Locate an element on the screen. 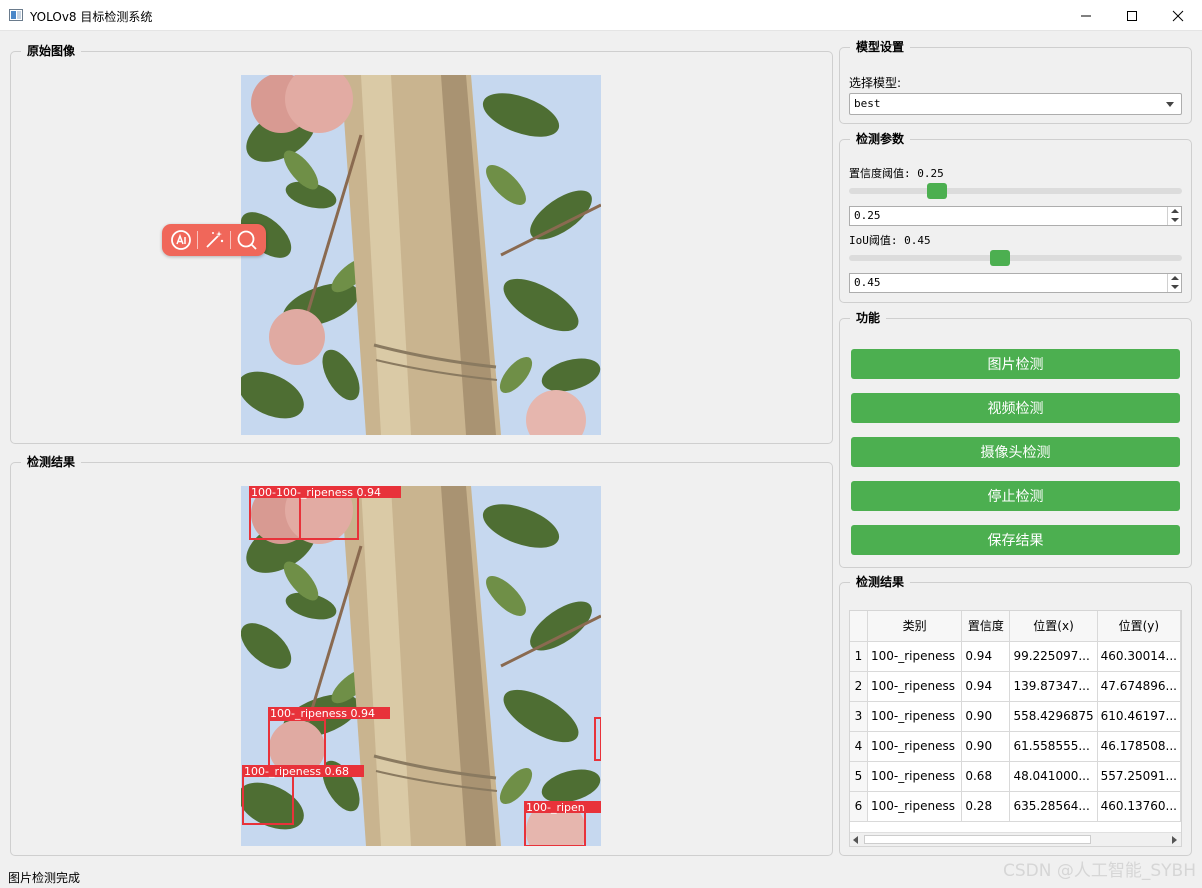 The image size is (1202, 888). minimize-button is located at coordinates (1086, 15).